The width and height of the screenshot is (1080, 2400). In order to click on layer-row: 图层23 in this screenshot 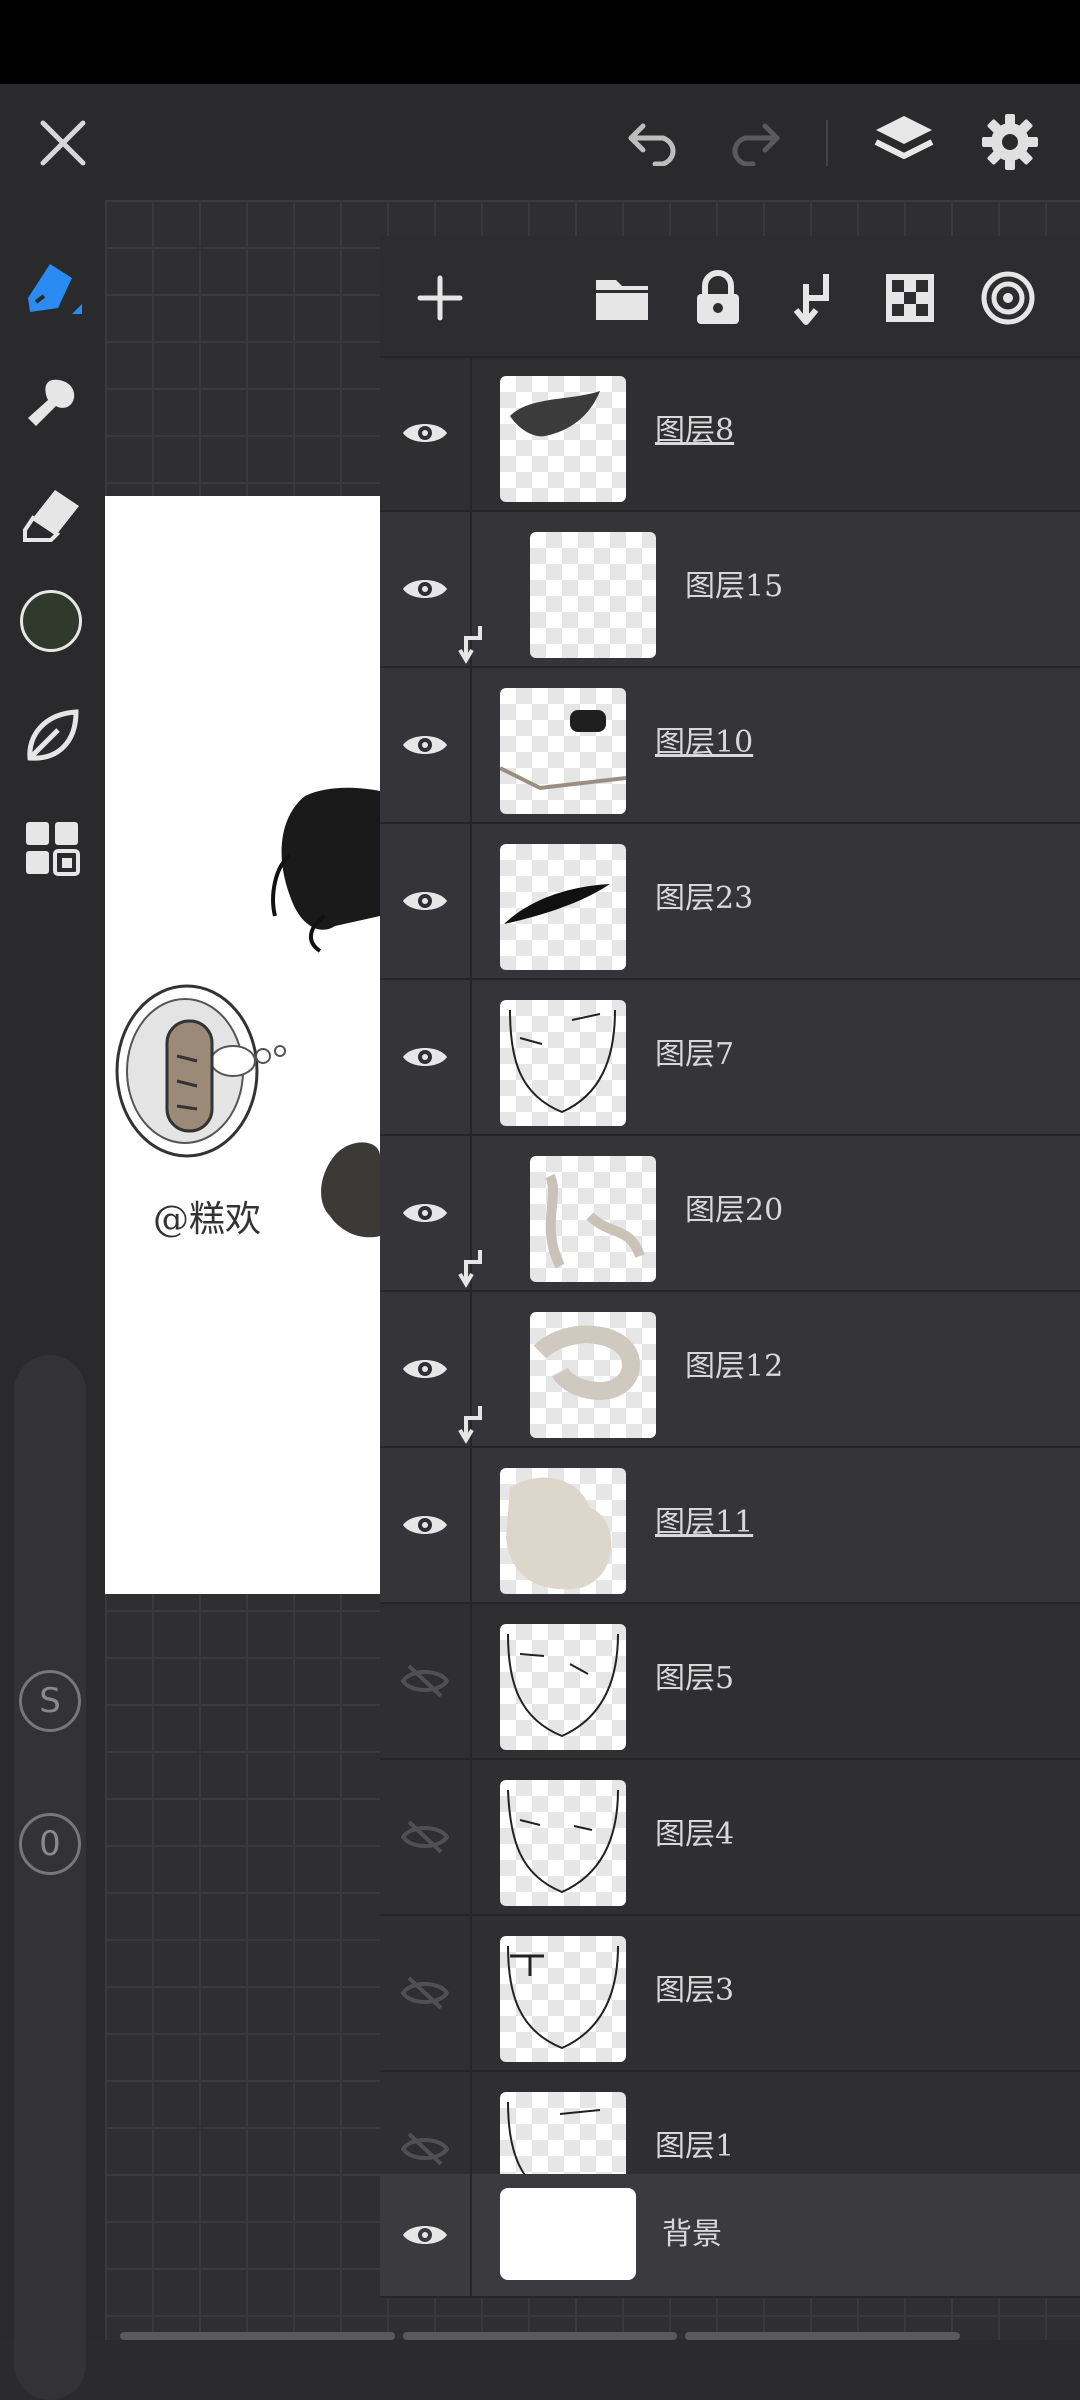, I will do `click(730, 902)`.